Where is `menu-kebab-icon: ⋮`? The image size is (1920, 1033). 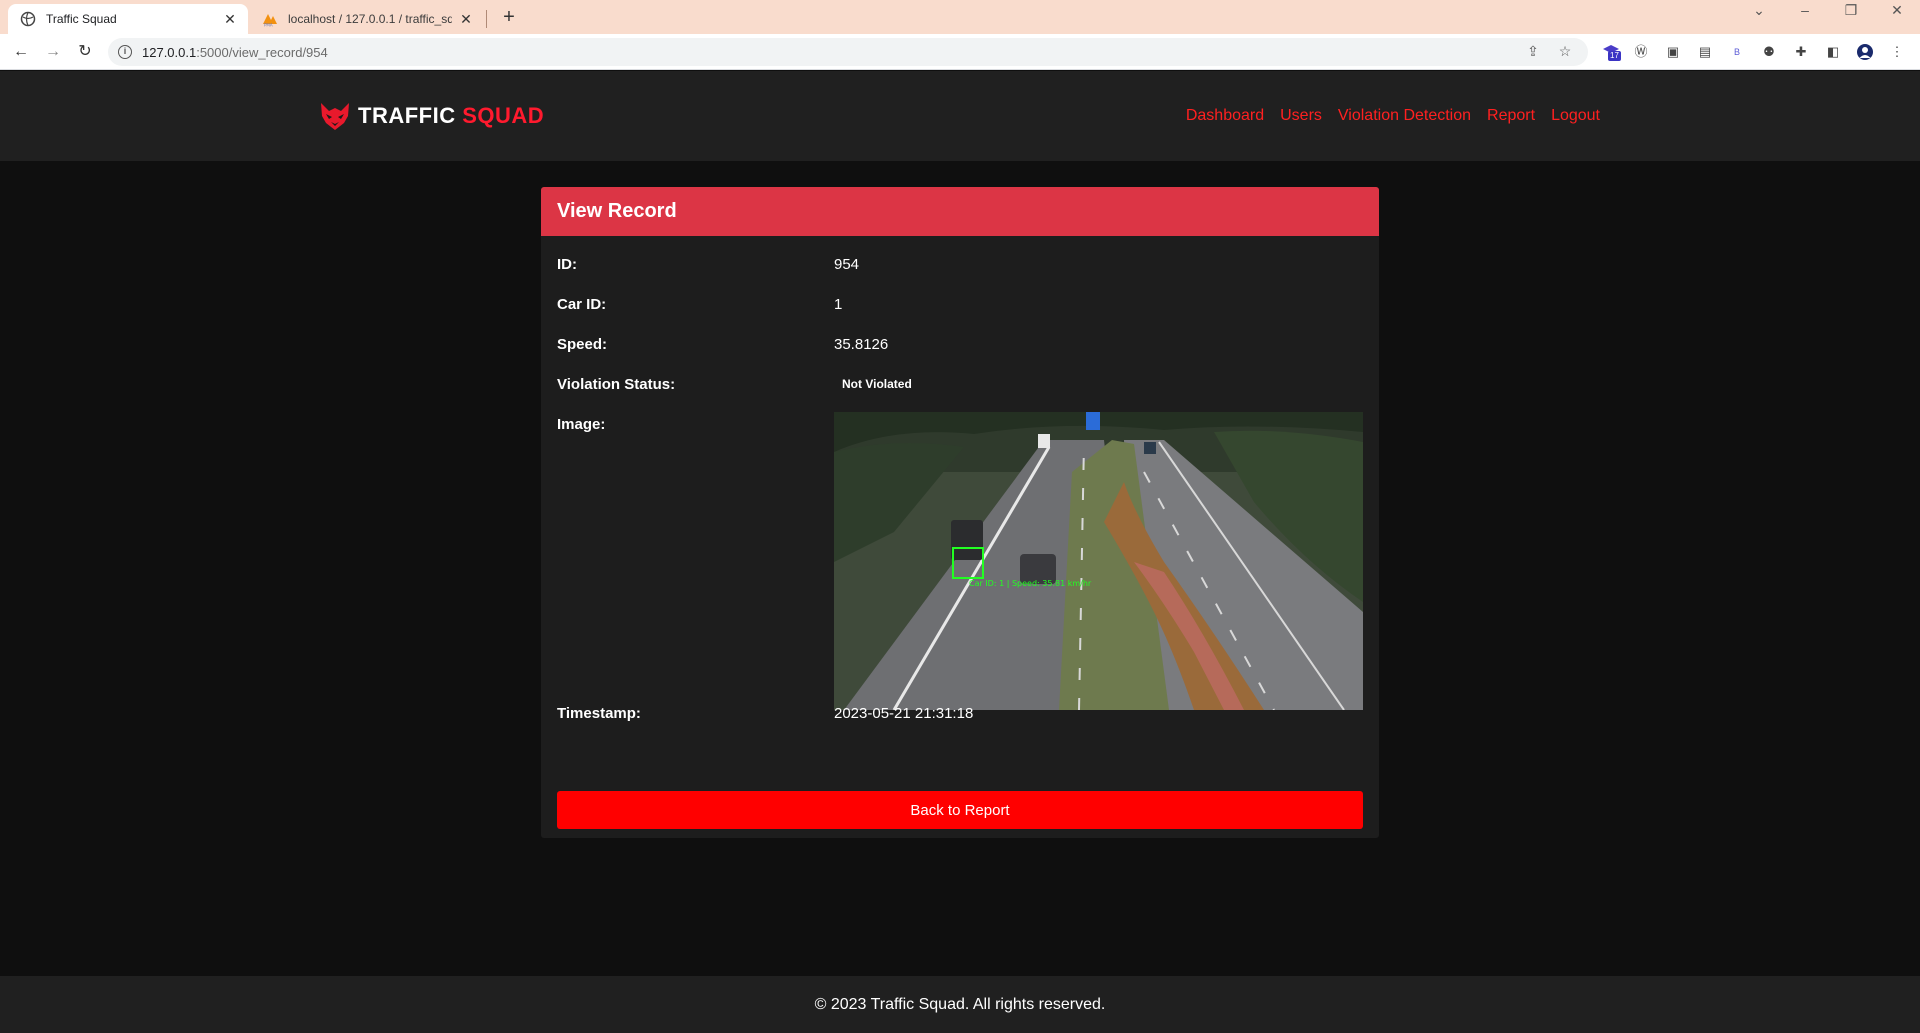 menu-kebab-icon: ⋮ is located at coordinates (1897, 52).